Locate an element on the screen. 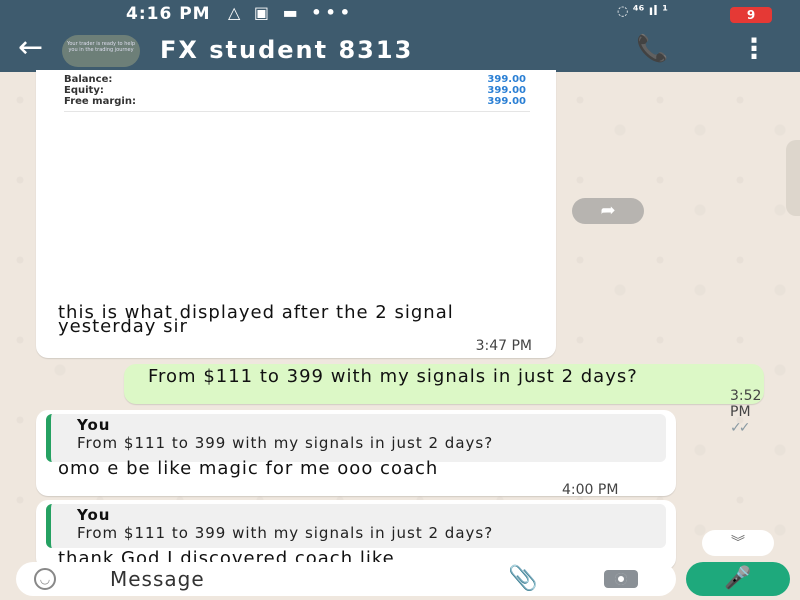 The image size is (800, 600). message-time-label: 3:52 PM is located at coordinates (746, 404).